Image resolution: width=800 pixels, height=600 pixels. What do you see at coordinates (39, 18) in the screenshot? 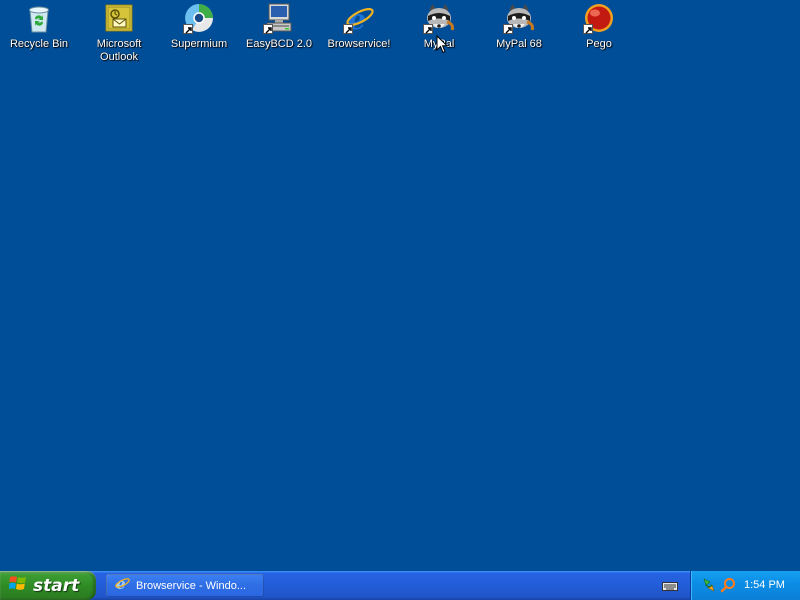
I see `recycle-bin-icon` at bounding box center [39, 18].